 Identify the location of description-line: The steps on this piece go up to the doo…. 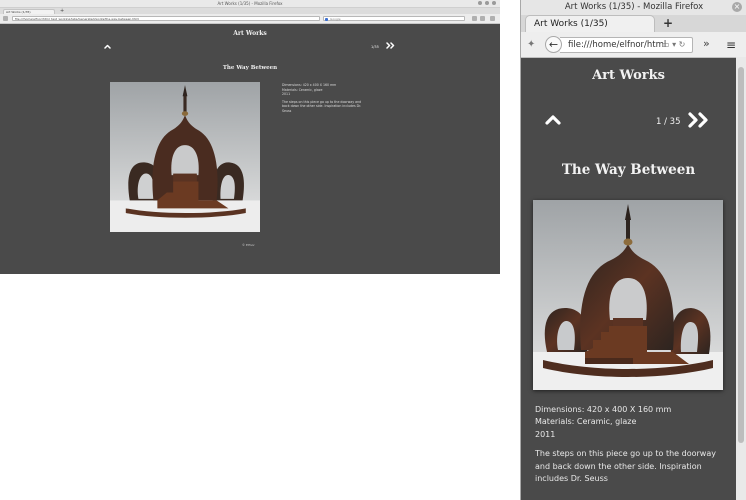
(625, 454).